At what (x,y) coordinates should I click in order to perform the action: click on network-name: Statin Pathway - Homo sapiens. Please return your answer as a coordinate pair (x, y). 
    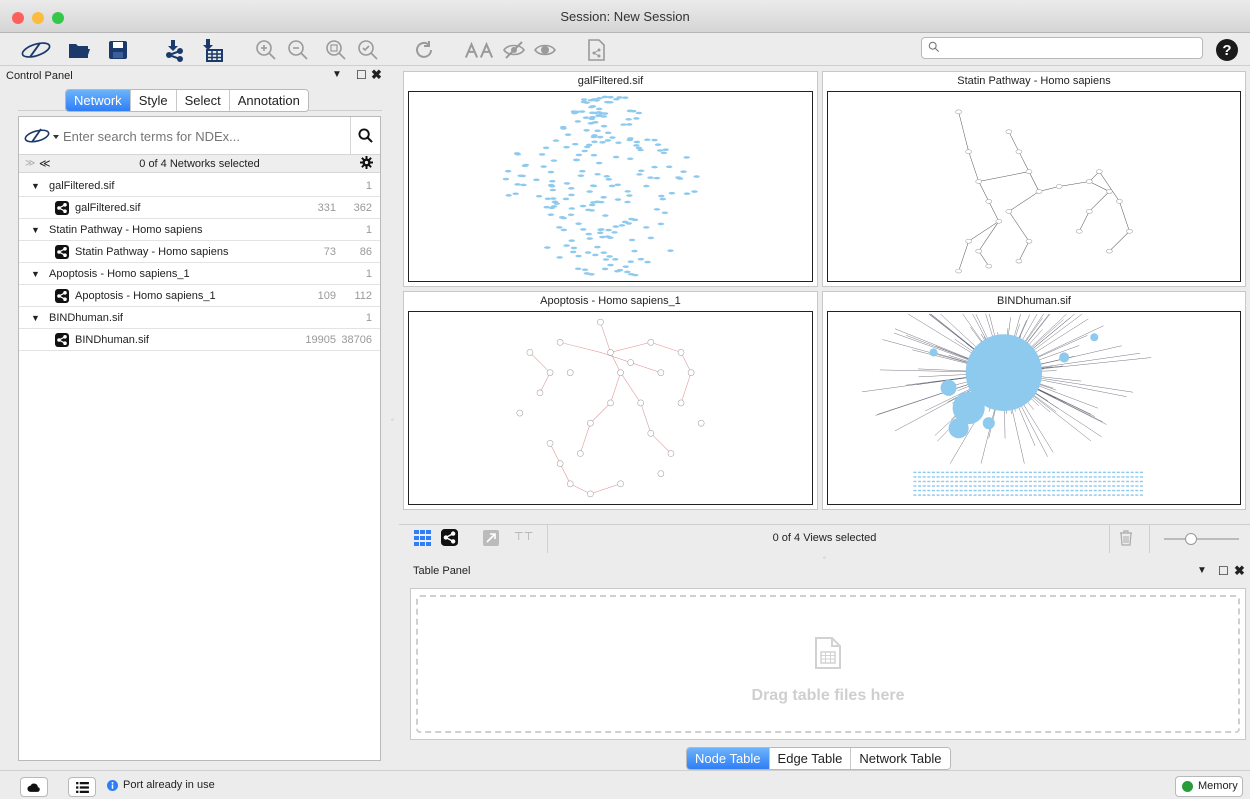
    Looking at the image, I should click on (152, 252).